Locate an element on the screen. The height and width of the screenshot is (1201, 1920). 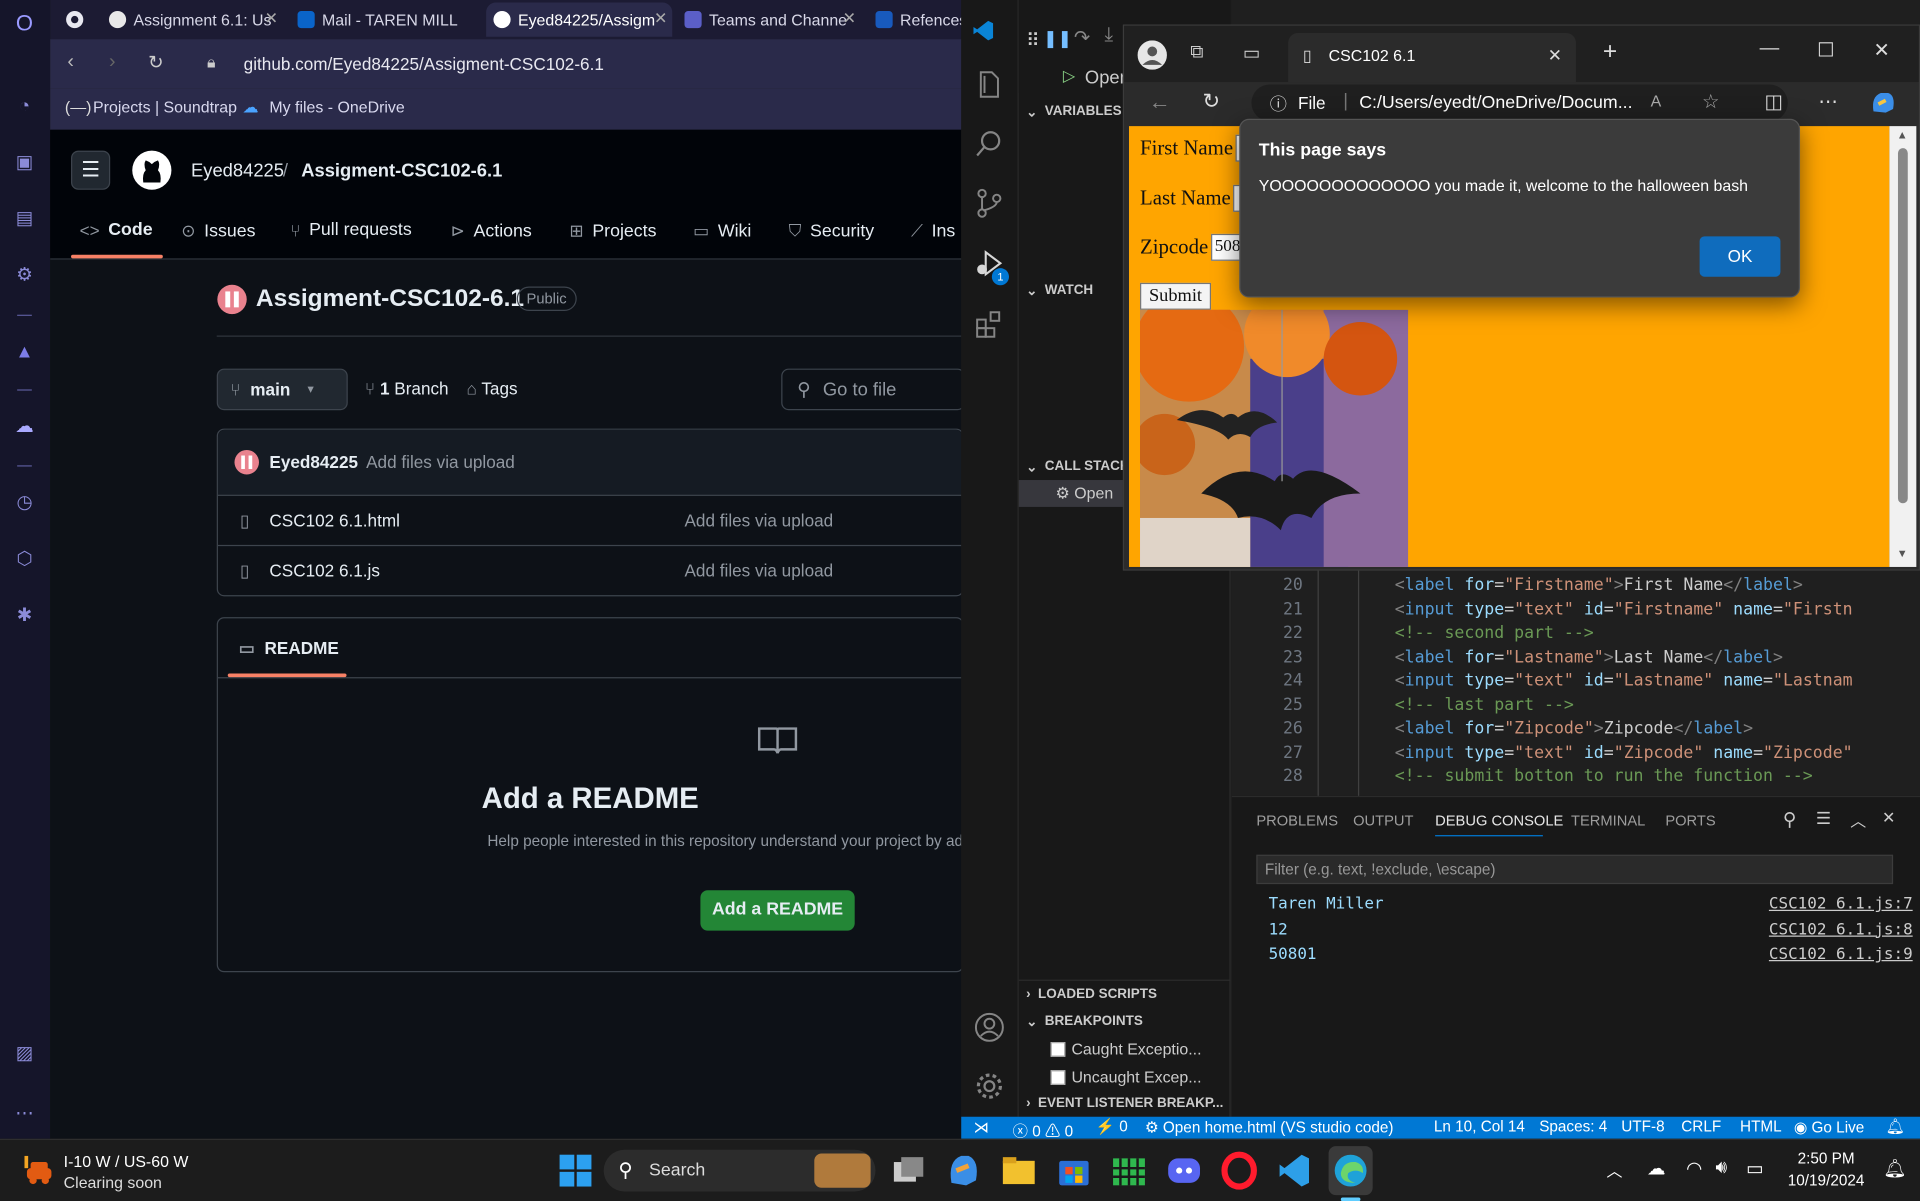
extensions-icon: ⬡ is located at coordinates (24, 559).